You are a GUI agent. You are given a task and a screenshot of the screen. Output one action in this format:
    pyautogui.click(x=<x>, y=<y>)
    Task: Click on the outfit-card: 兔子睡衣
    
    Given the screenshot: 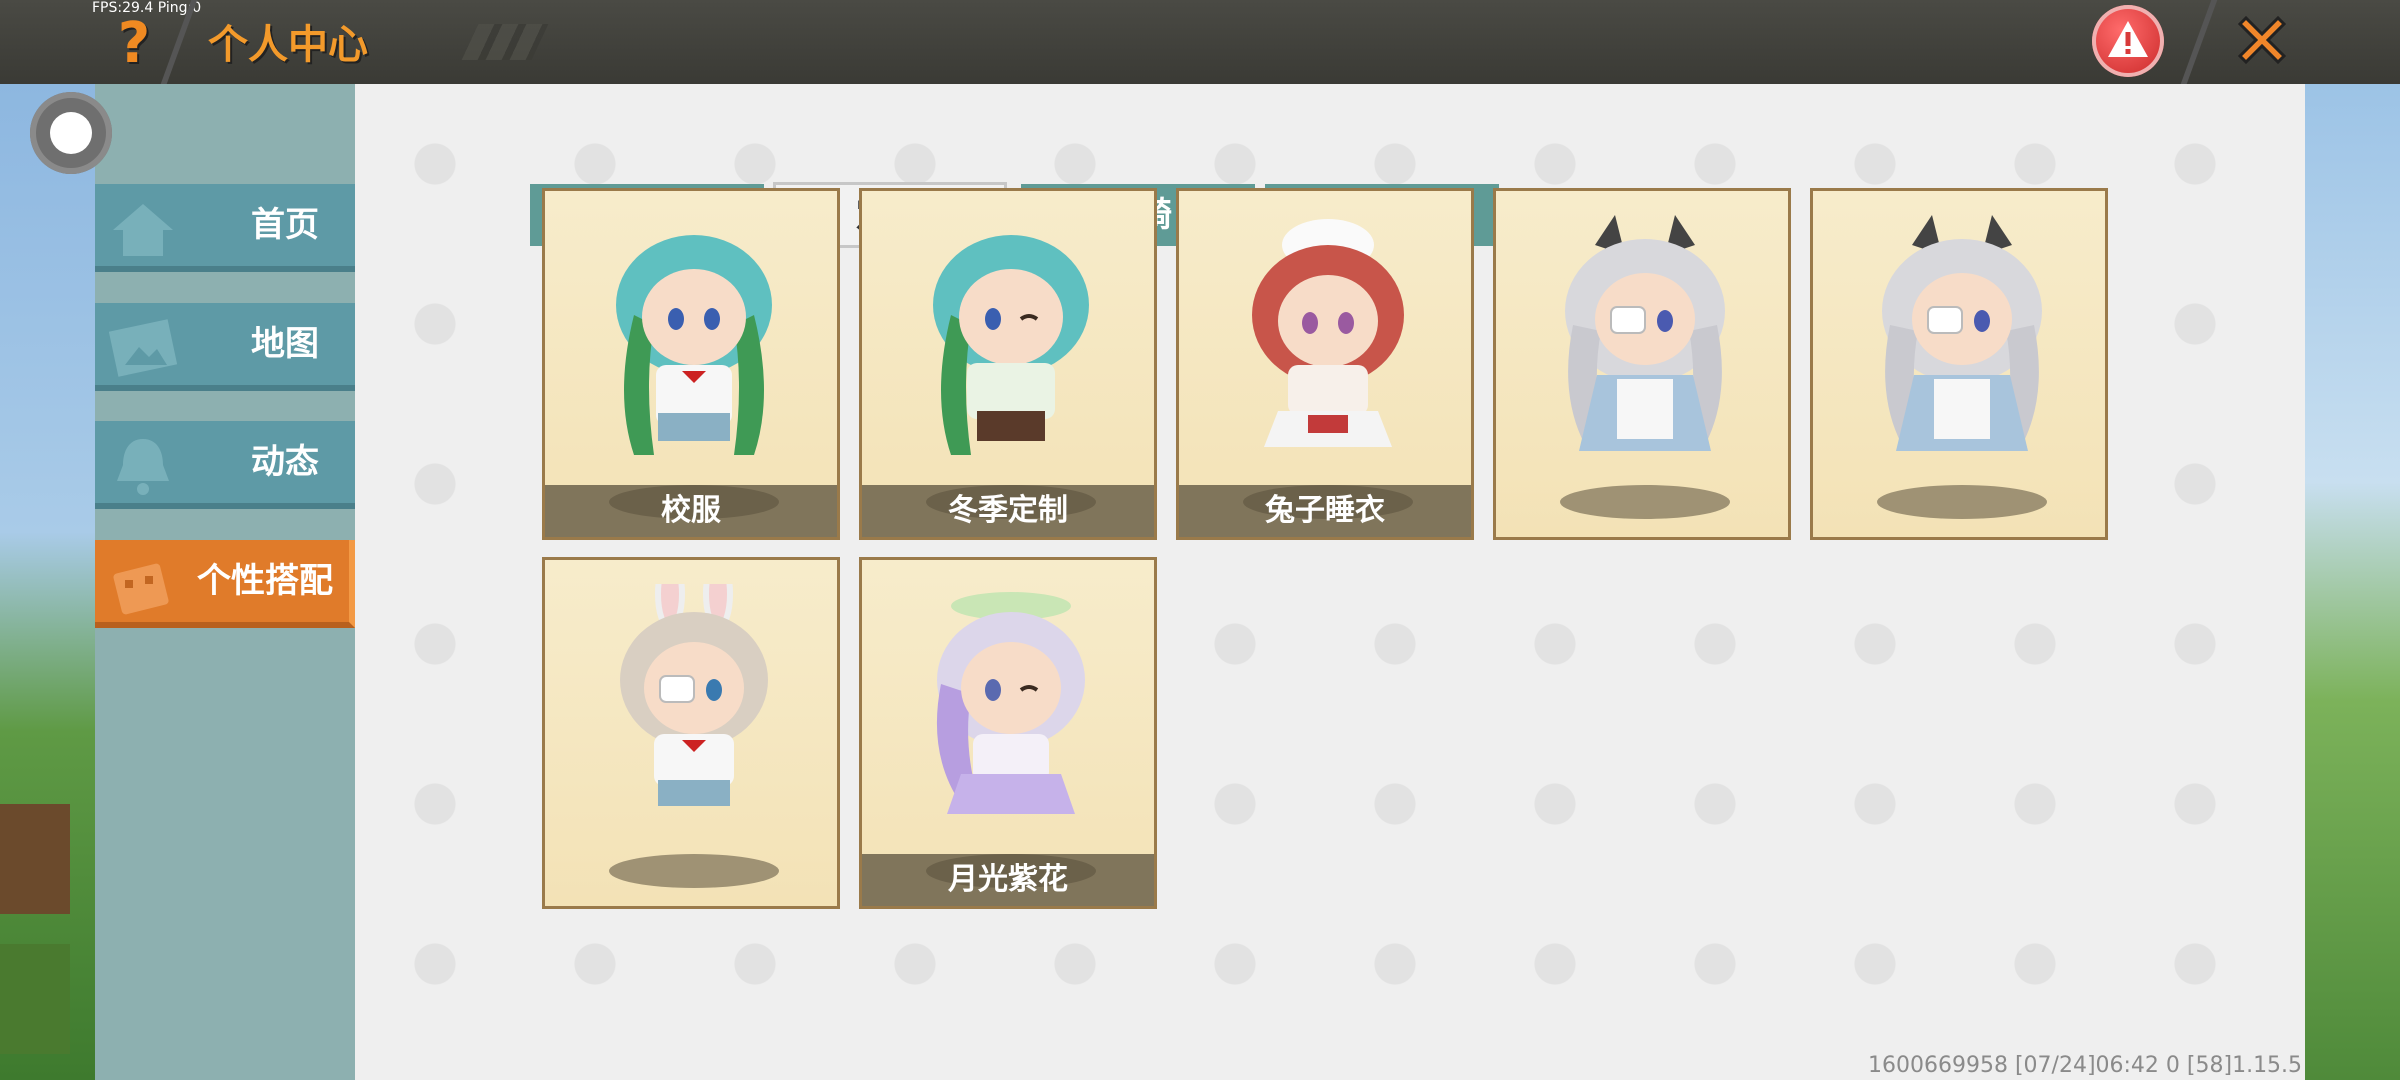 What is the action you would take?
    pyautogui.click(x=1325, y=364)
    